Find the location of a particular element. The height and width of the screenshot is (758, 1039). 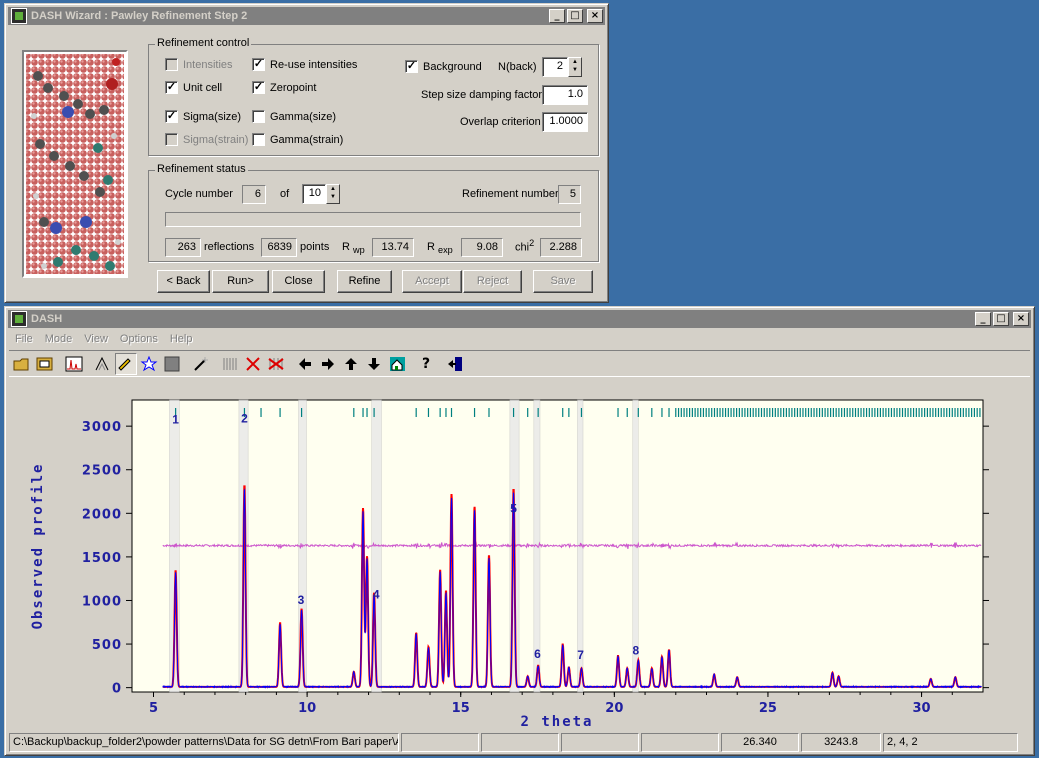

cycle-number-value: 6 is located at coordinates (254, 194).